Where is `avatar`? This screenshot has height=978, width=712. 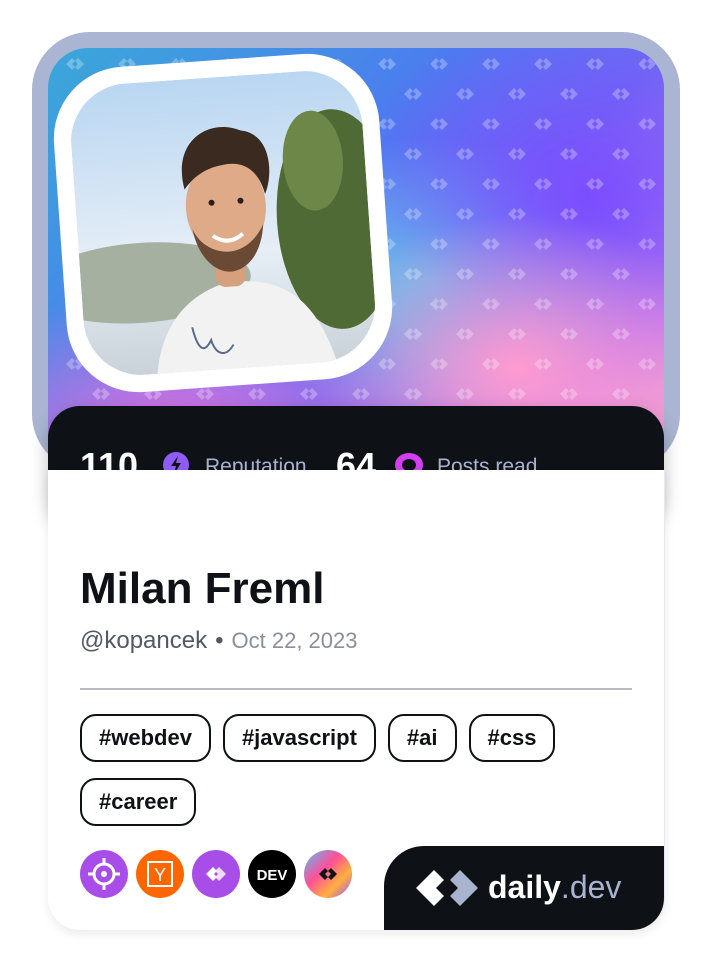 avatar is located at coordinates (223, 223).